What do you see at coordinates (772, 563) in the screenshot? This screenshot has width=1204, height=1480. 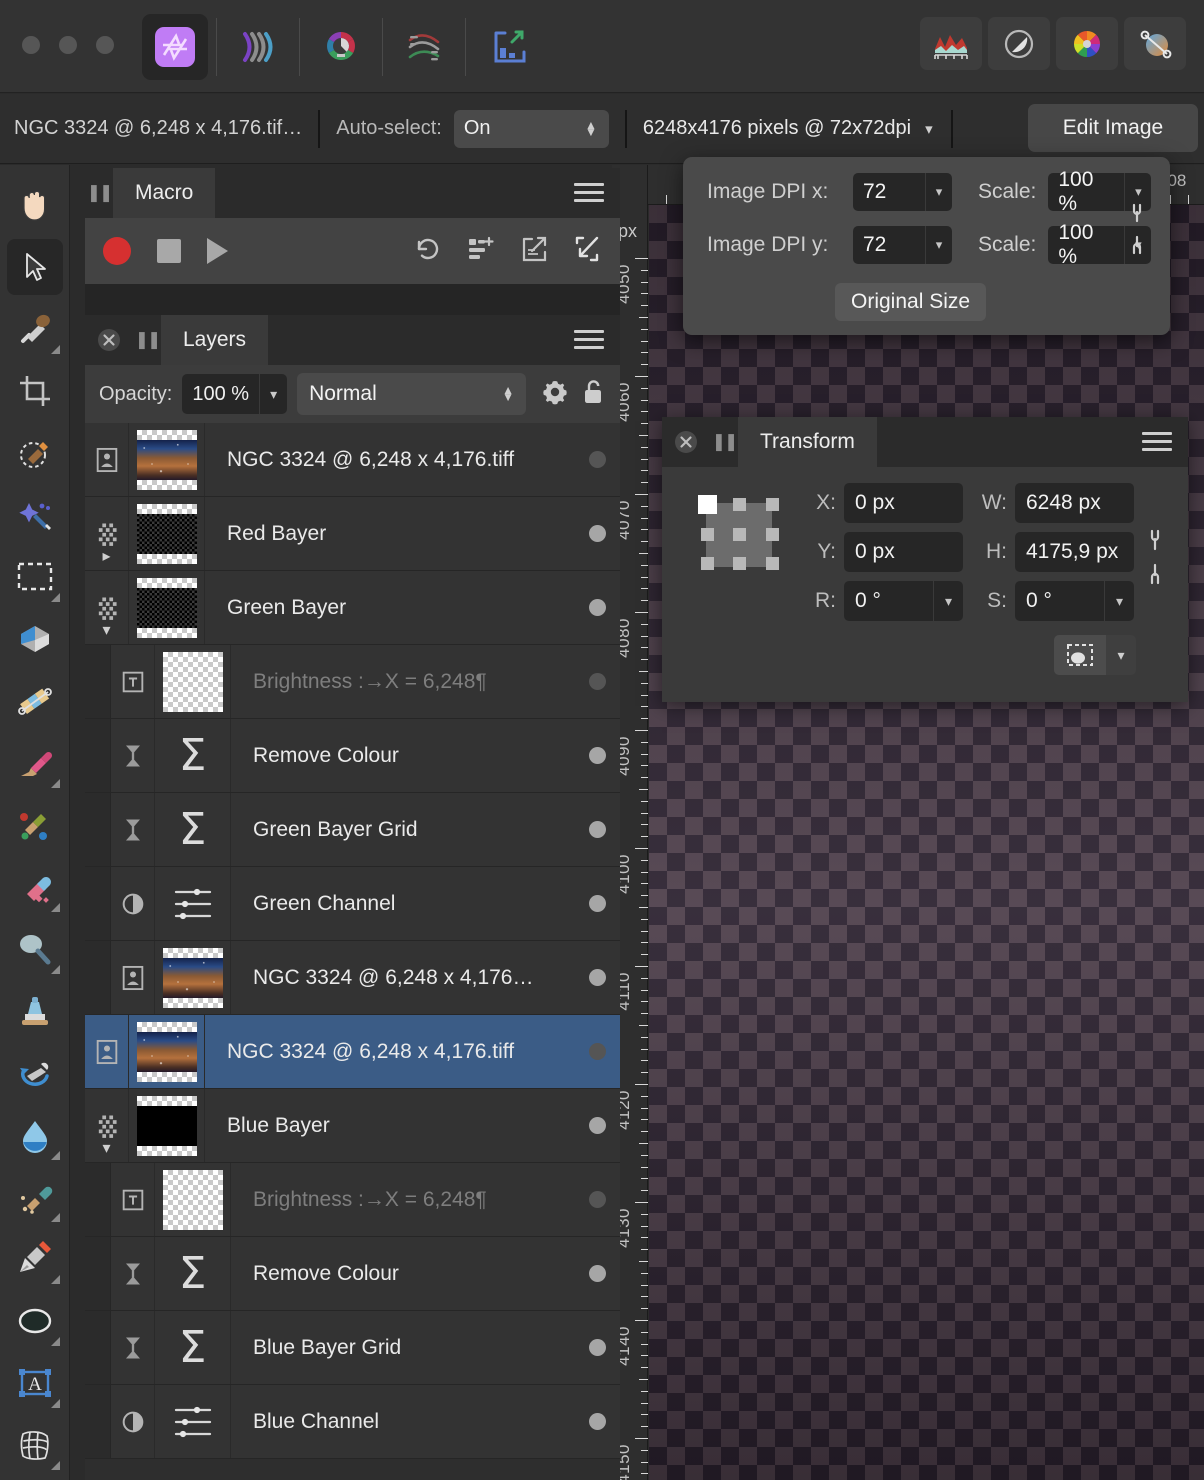 I see `anchor-handle-bottom-right` at bounding box center [772, 563].